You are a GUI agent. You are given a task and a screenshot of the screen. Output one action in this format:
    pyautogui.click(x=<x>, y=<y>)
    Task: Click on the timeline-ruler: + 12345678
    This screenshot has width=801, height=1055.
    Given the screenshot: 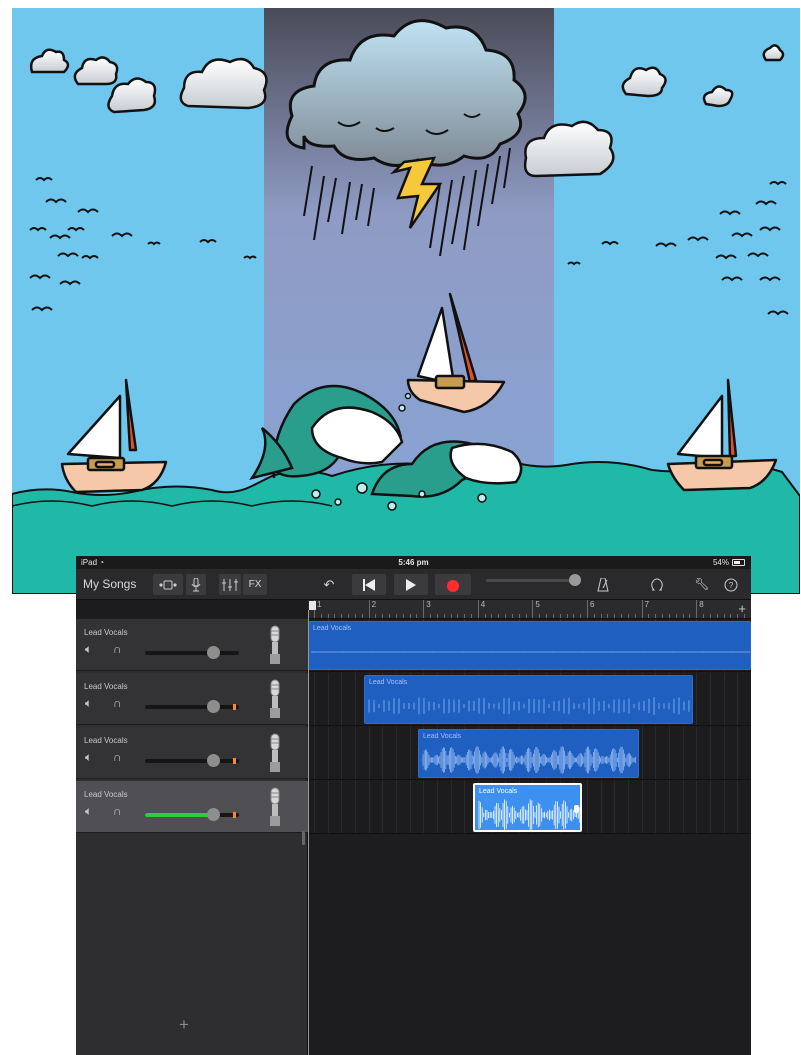 What is the action you would take?
    pyautogui.click(x=529, y=609)
    